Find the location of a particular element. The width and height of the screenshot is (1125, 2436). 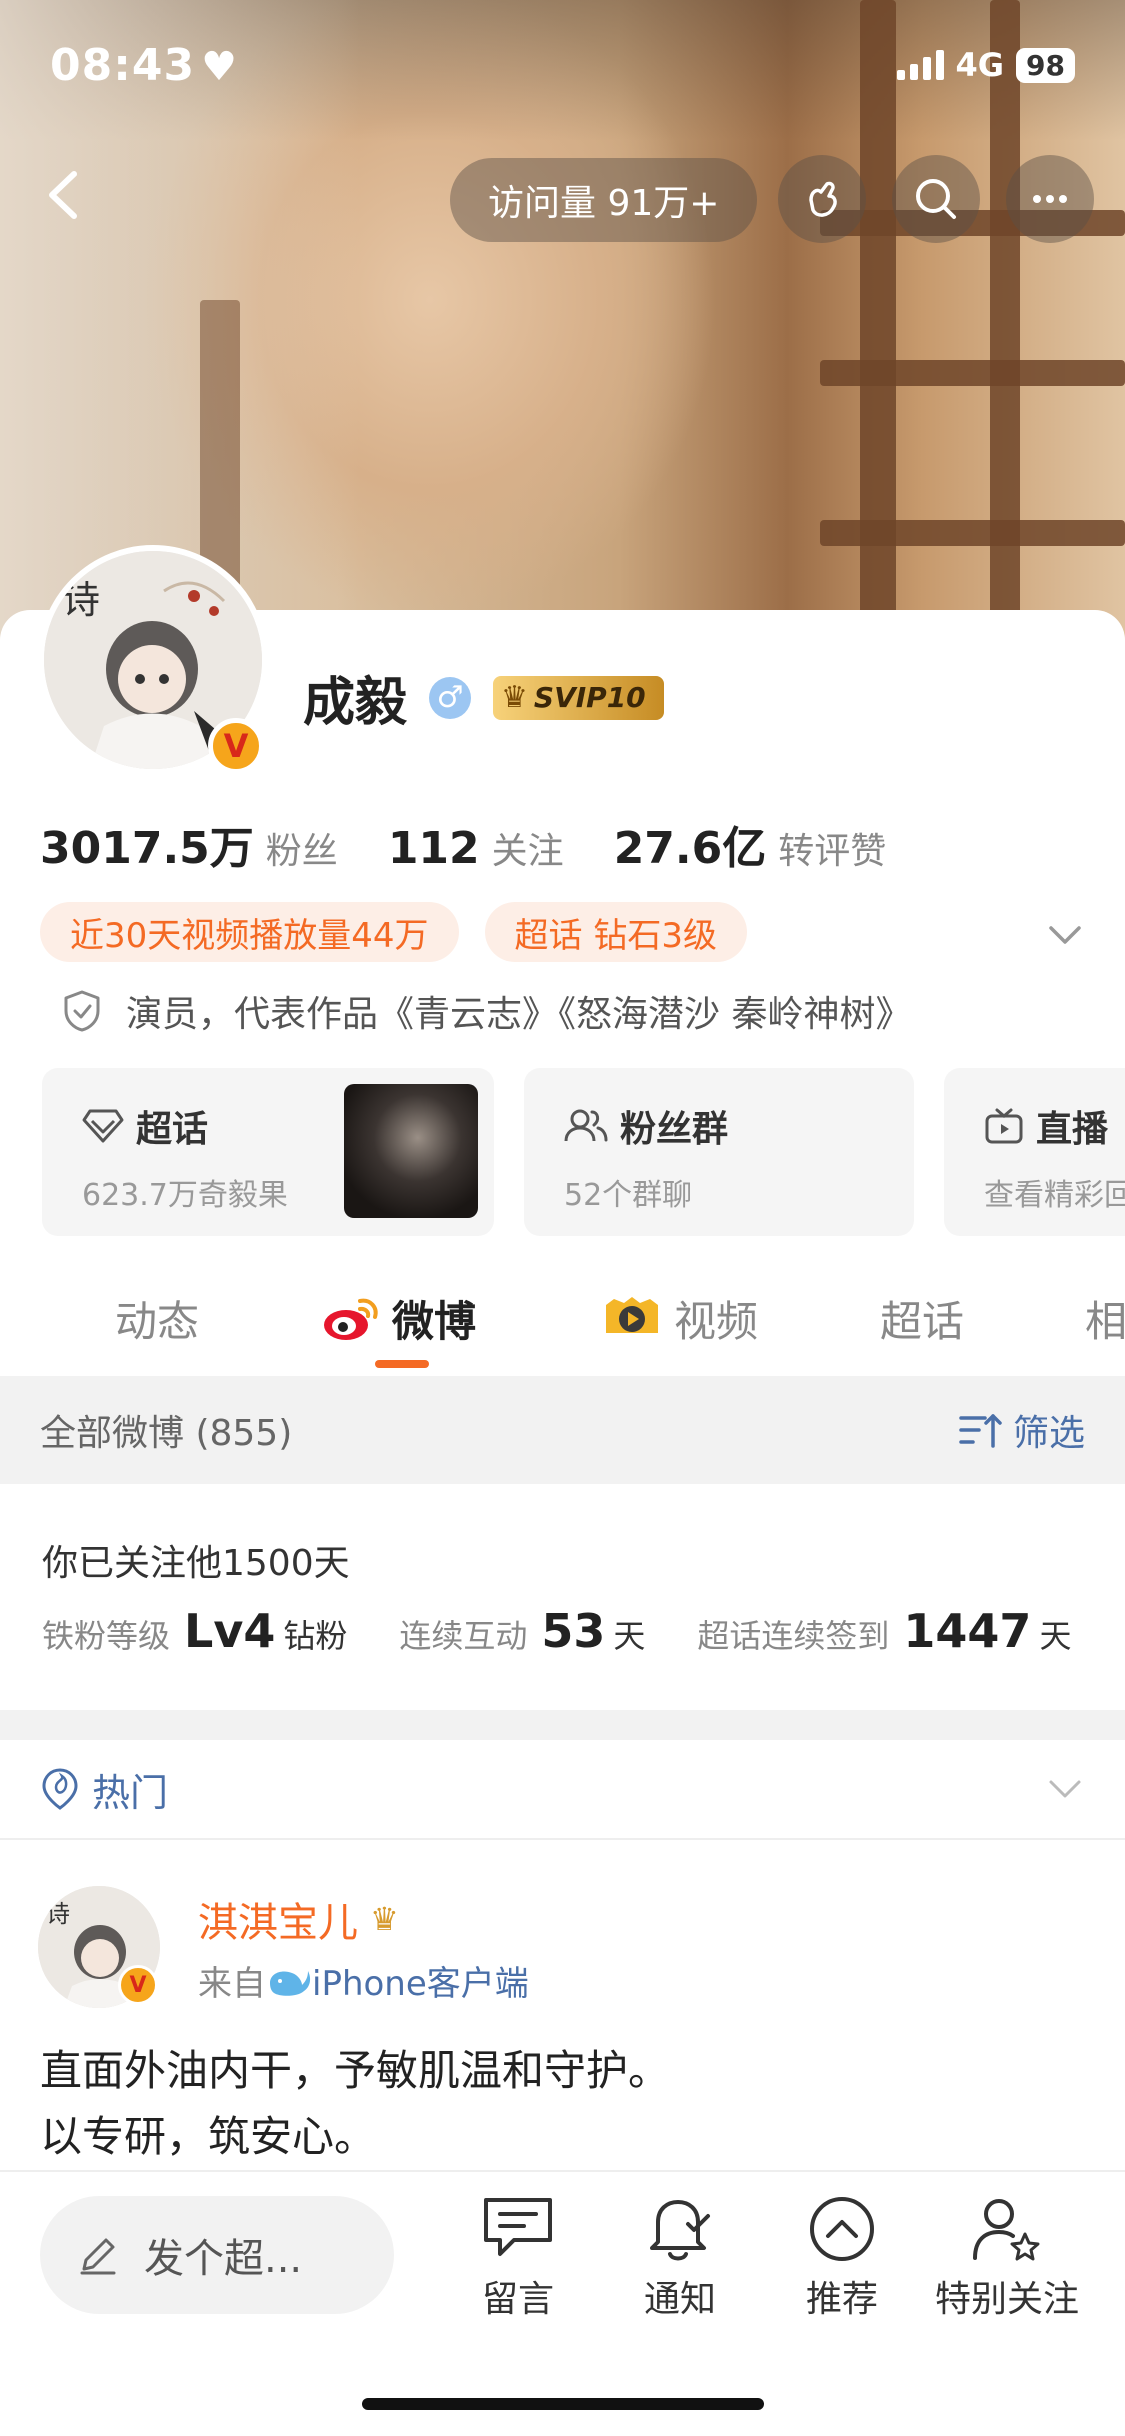

live-card: 直播 查看精彩回放 is located at coordinates (1034, 1152).